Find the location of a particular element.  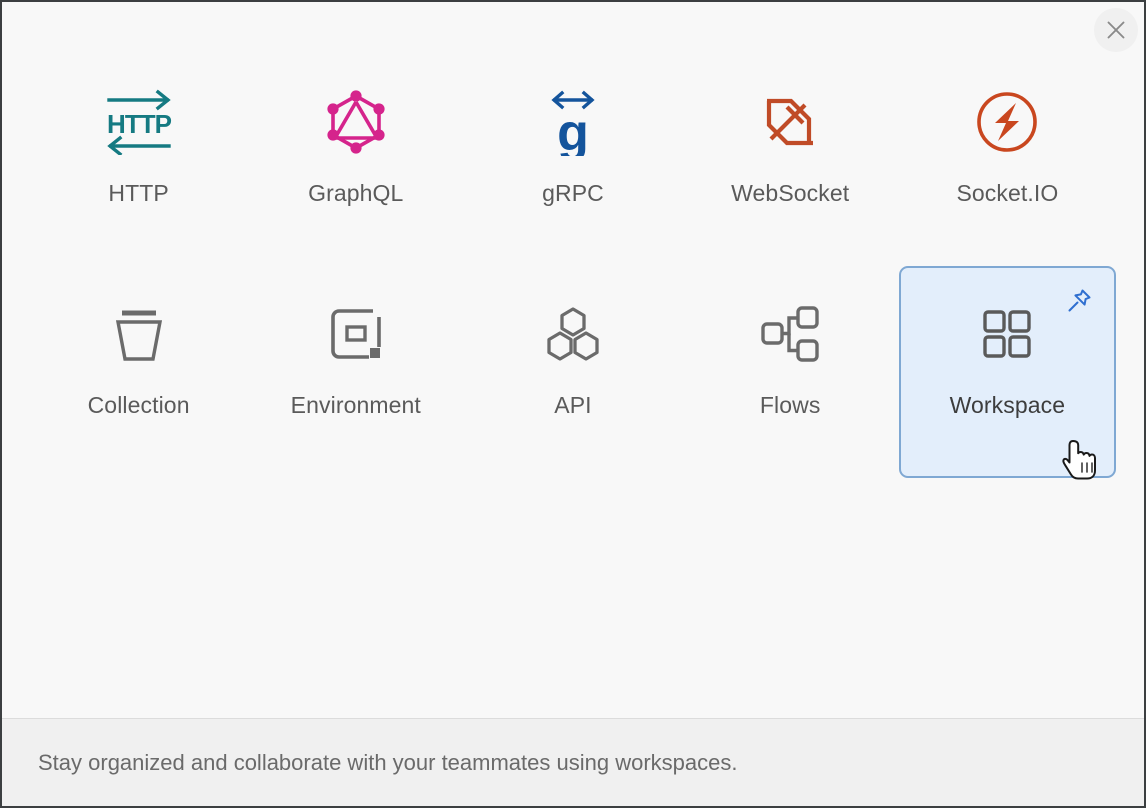

item-card-label: API is located at coordinates (573, 405).